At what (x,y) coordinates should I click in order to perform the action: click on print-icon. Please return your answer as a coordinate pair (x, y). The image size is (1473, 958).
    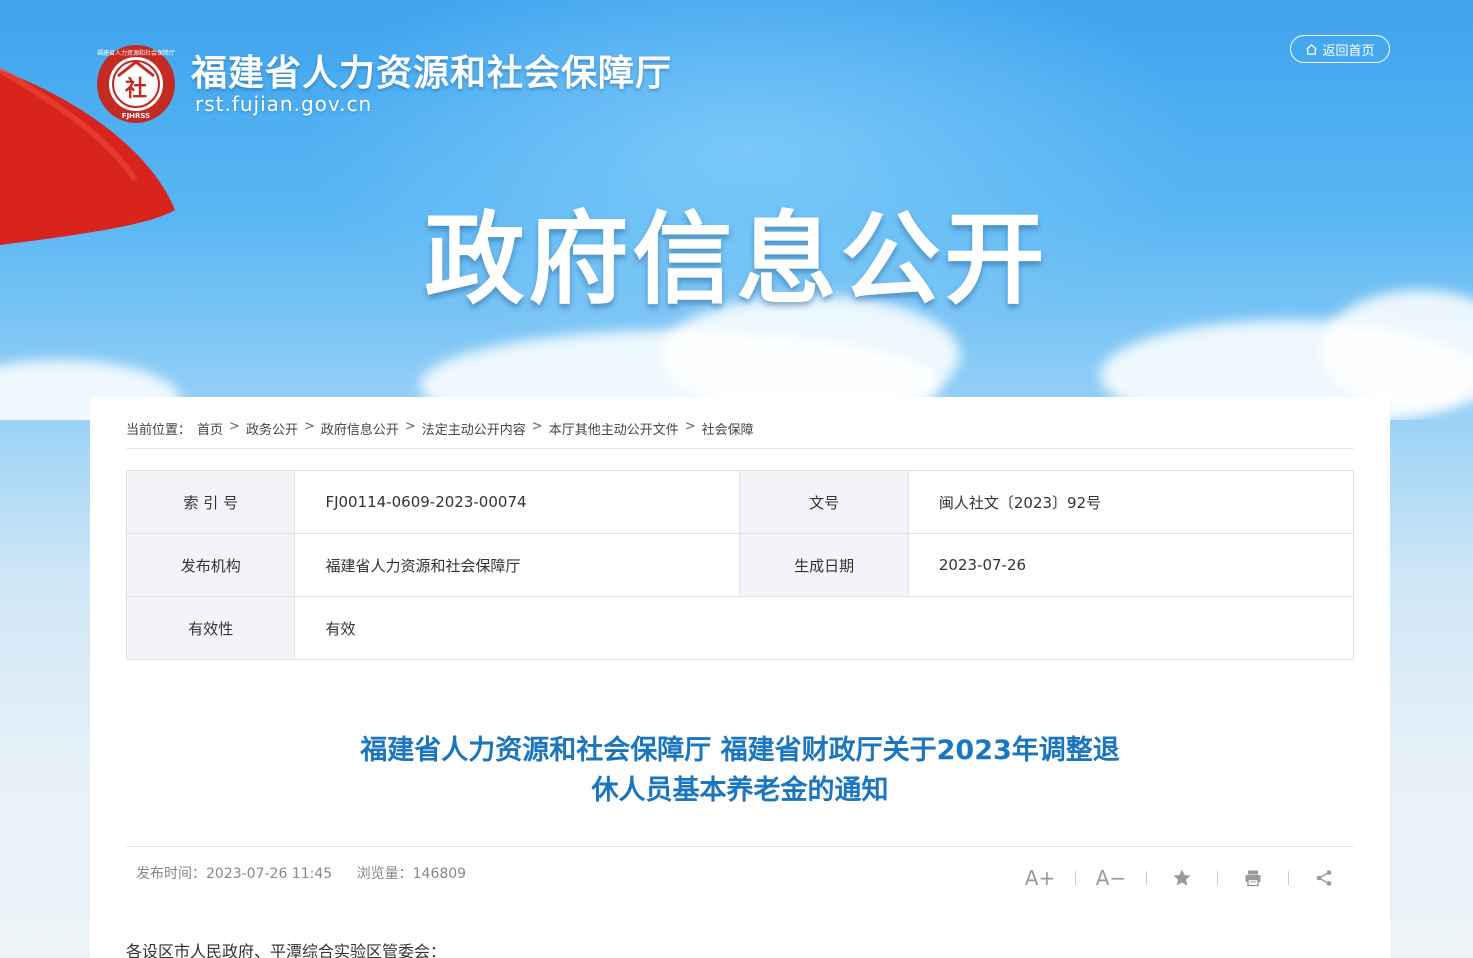
    Looking at the image, I should click on (1253, 878).